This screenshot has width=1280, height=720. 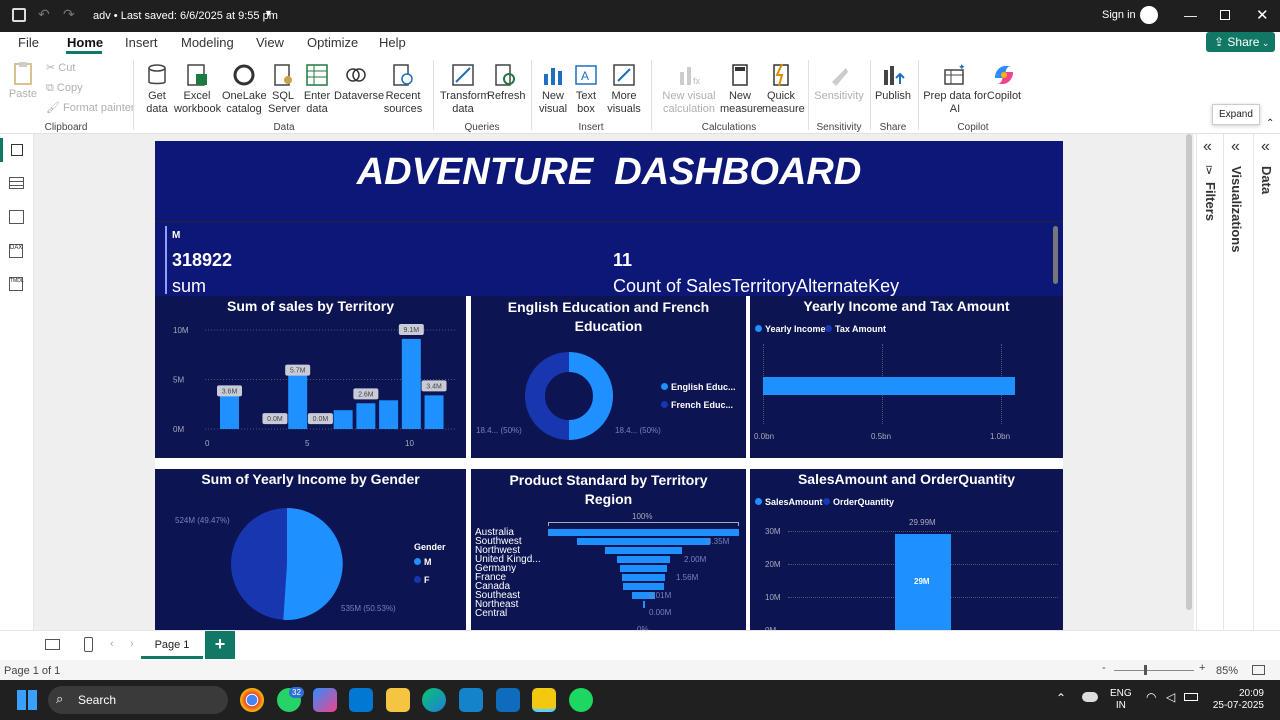 What do you see at coordinates (1004, 82) in the screenshot?
I see `copilot-button: Copilot` at bounding box center [1004, 82].